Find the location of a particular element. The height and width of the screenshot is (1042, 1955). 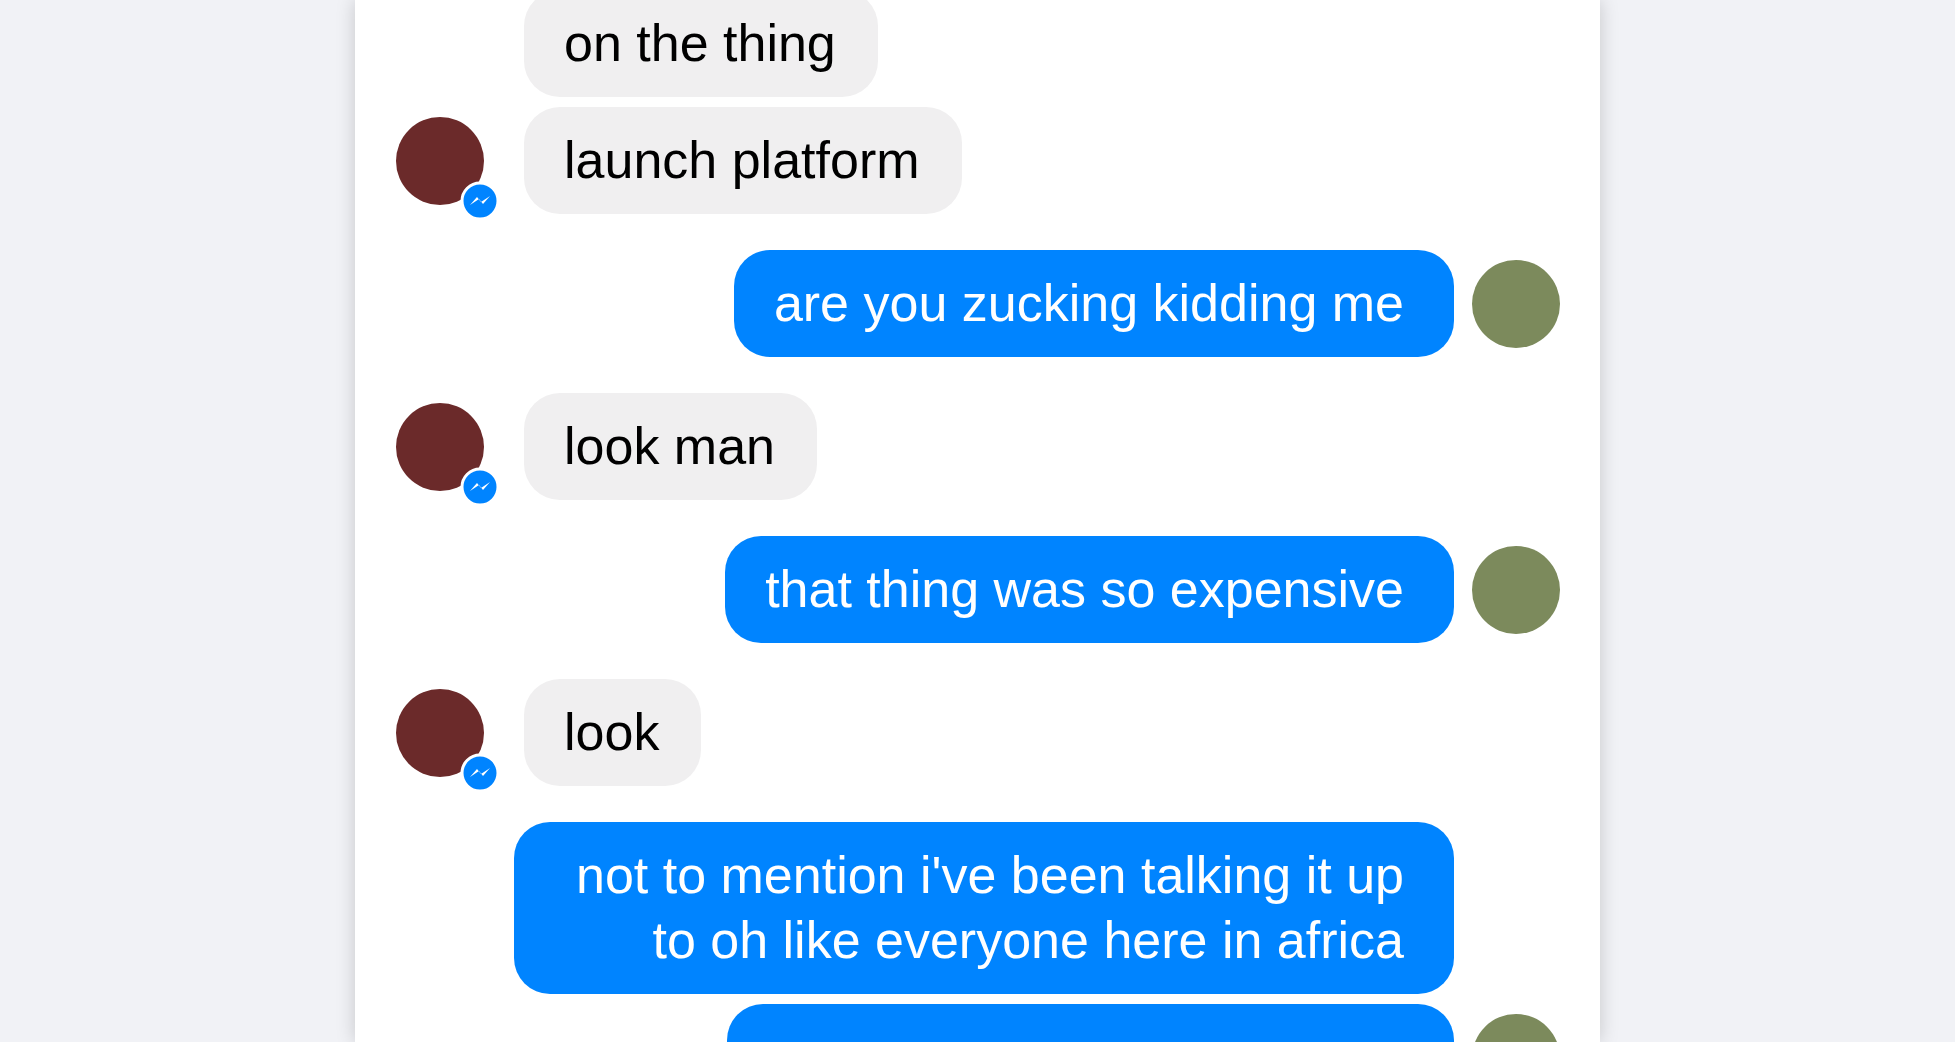

message-bubble: not to mention i've been talking it up to oh like everyone here in africa is located at coordinates (984, 908).